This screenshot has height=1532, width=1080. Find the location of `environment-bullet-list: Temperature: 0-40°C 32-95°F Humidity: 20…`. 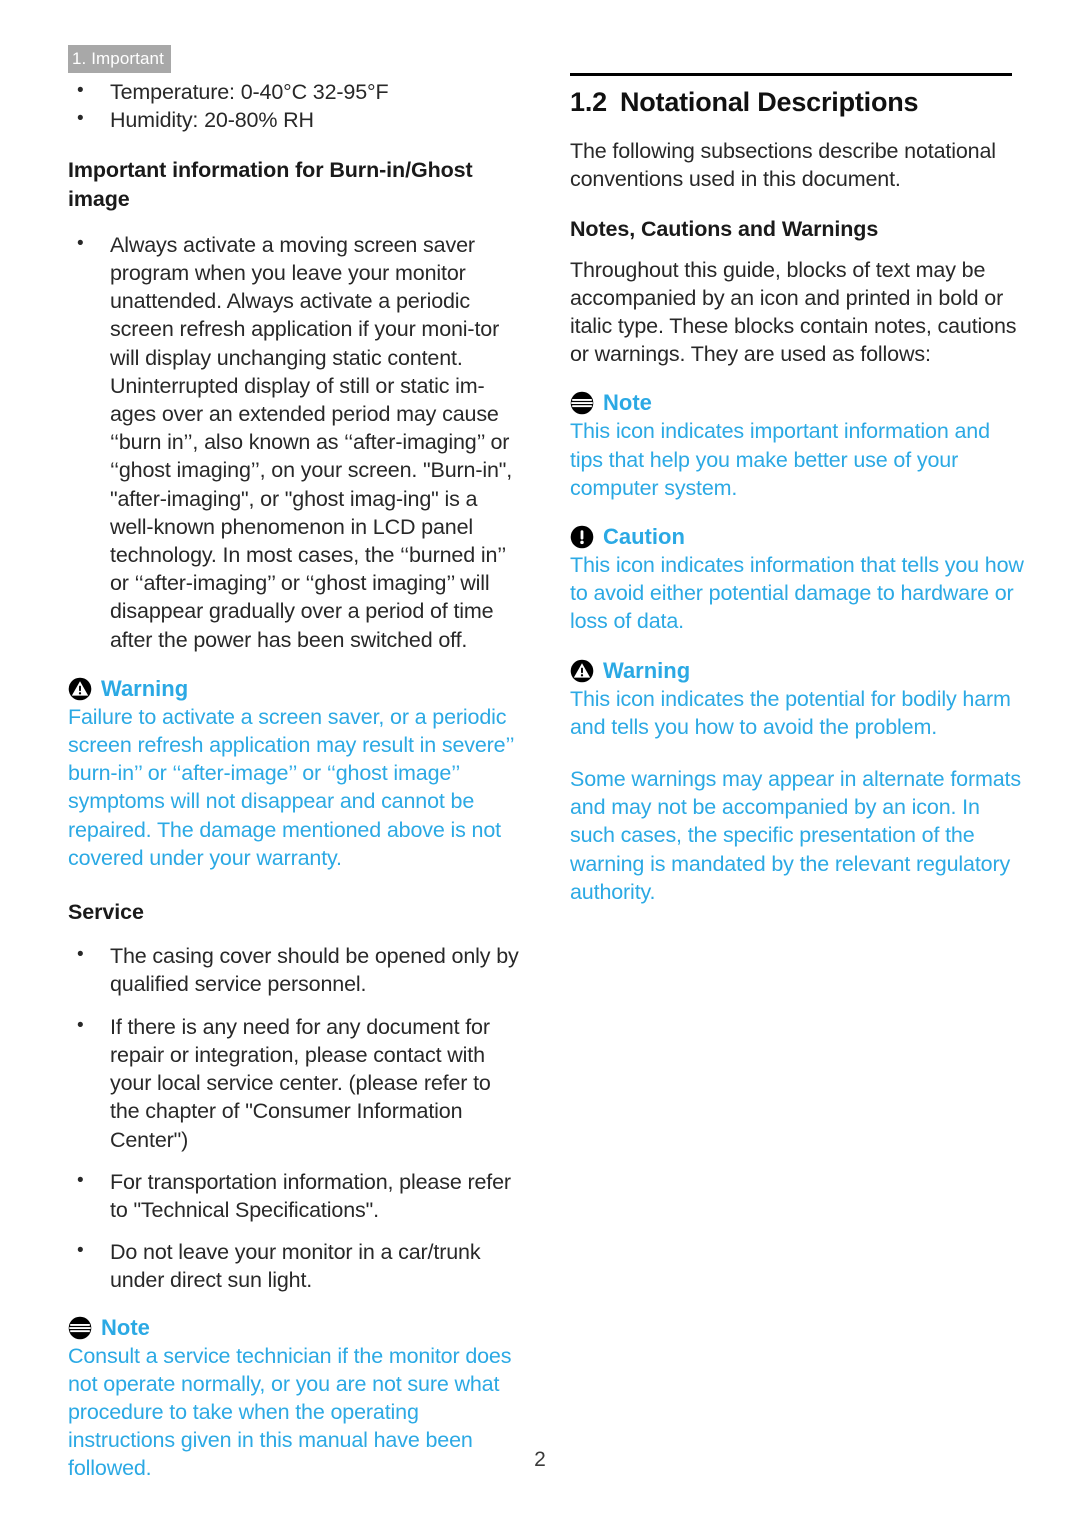

environment-bullet-list: Temperature: 0-40°C 32-95°F Humidity: 20… is located at coordinates (295, 105).